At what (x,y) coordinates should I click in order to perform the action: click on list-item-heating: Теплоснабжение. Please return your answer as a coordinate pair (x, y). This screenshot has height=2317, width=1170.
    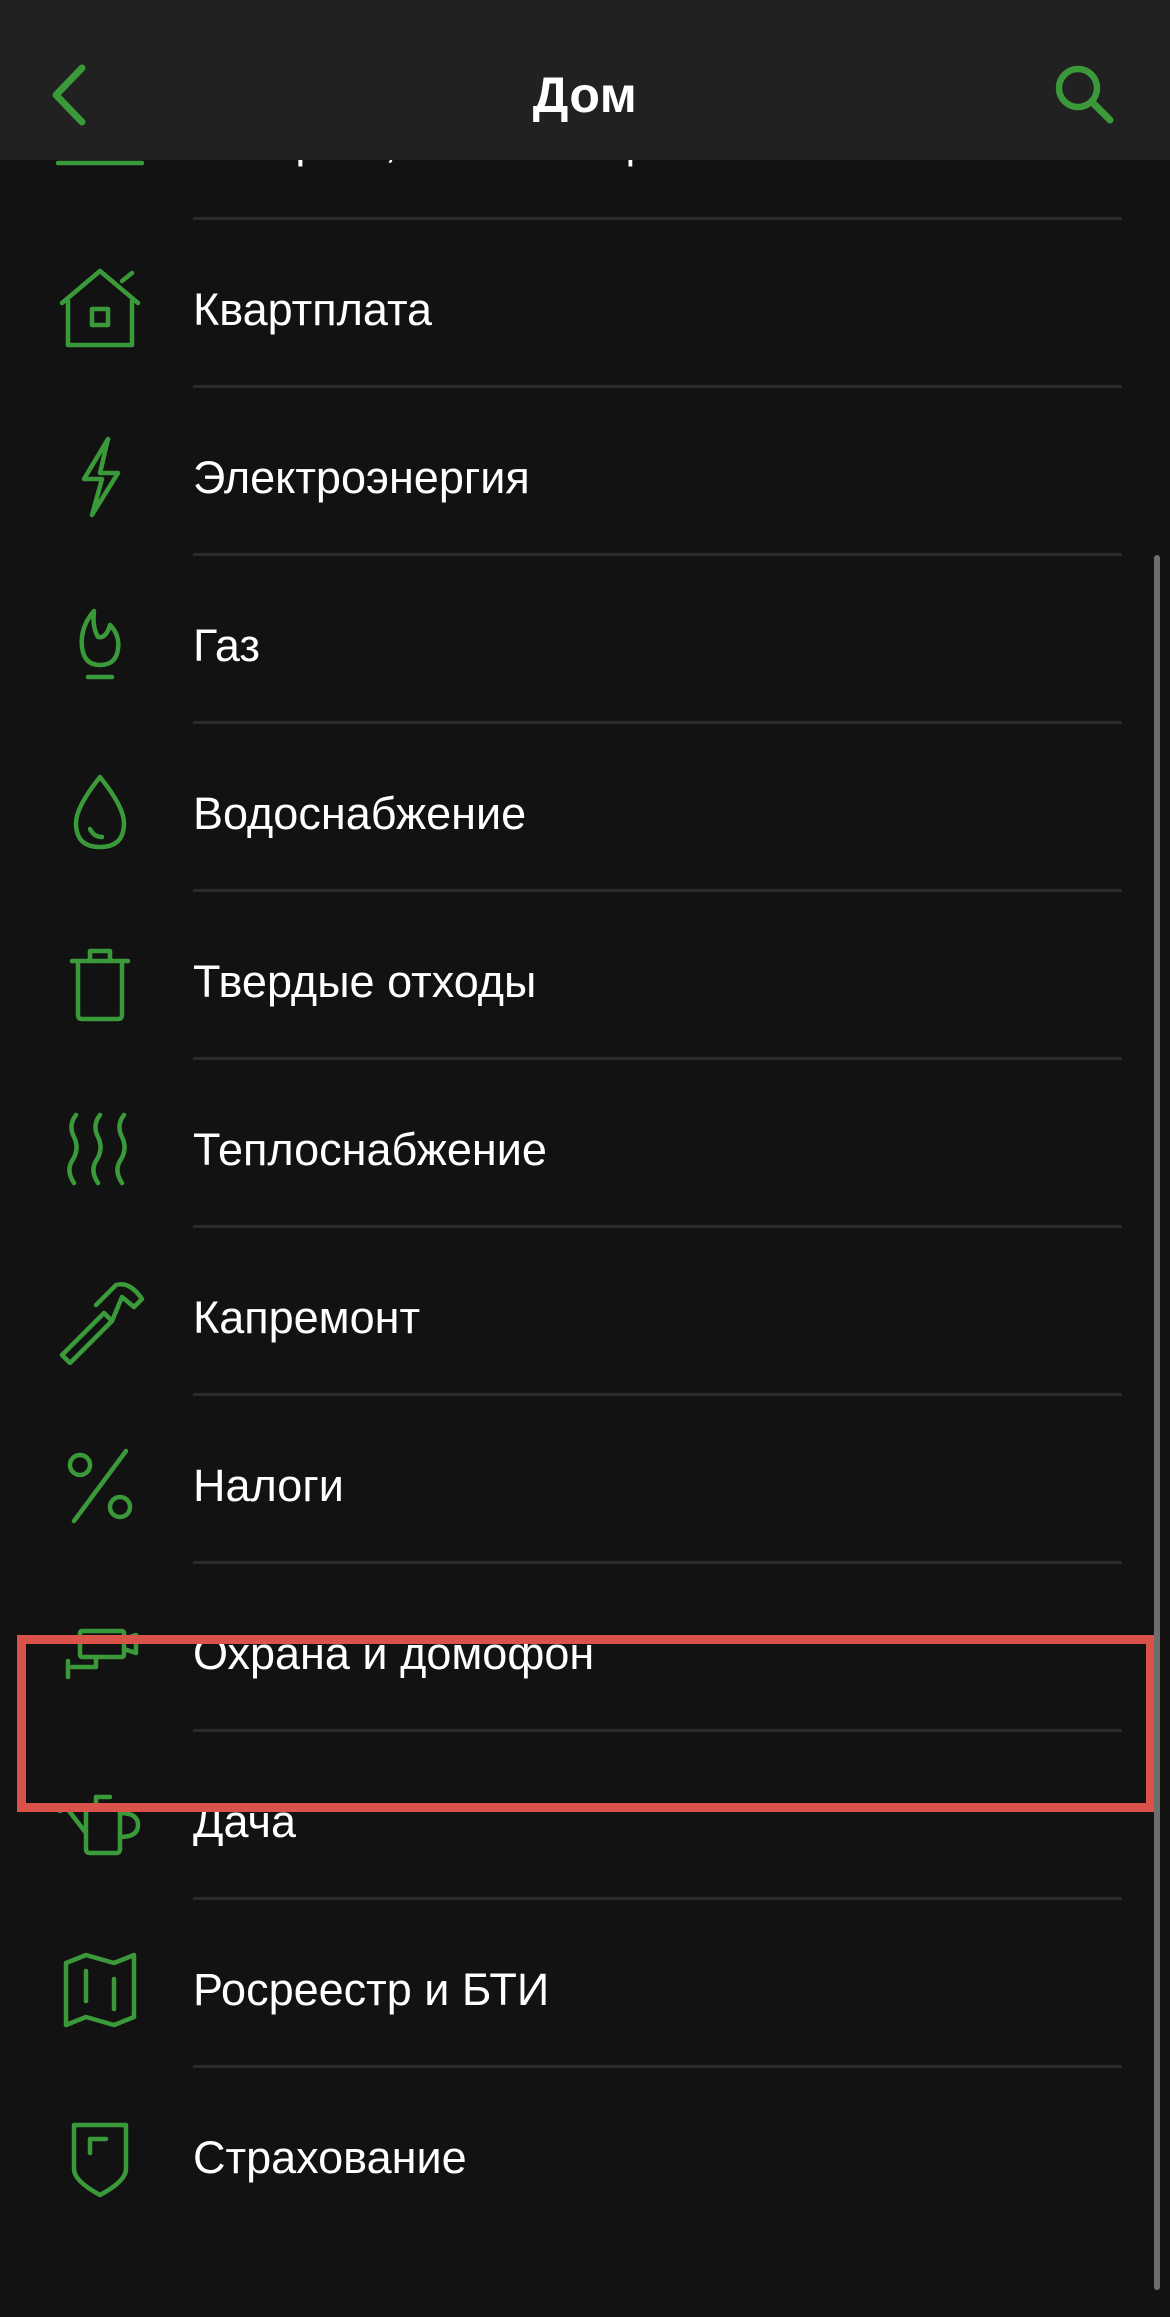
    Looking at the image, I should click on (585, 1144).